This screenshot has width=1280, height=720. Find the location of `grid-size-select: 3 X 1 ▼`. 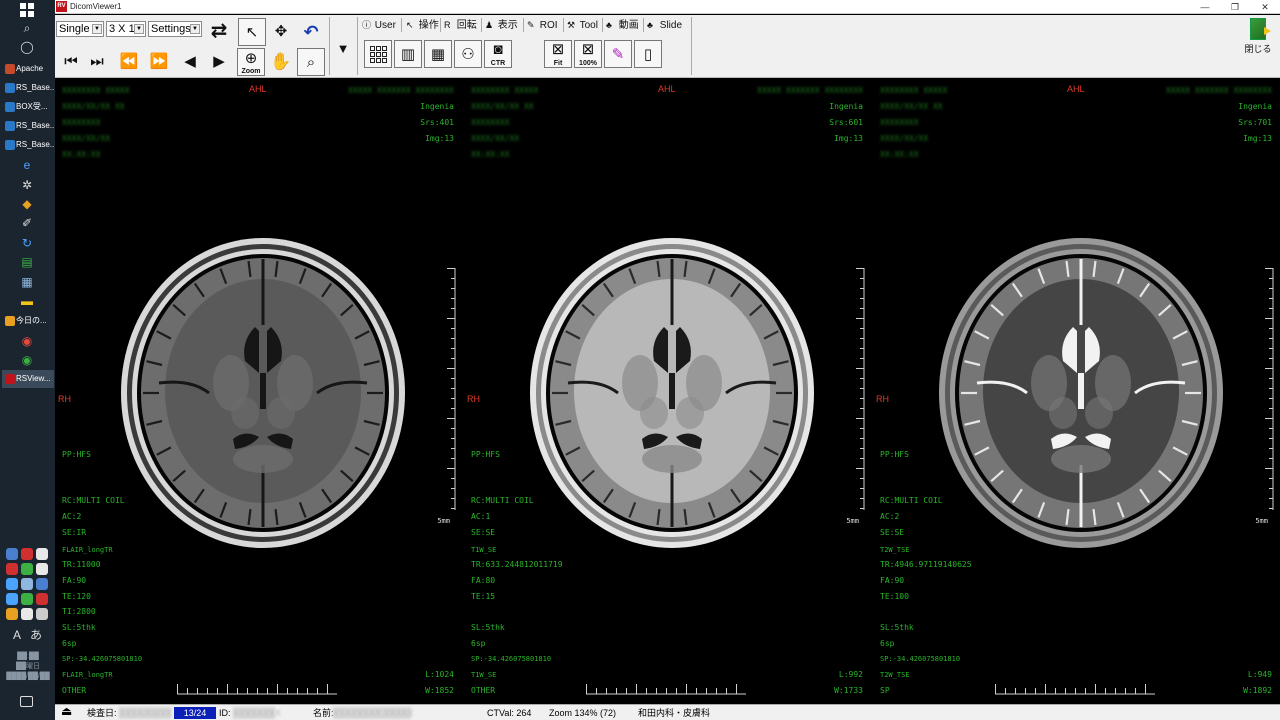

grid-size-select: 3 X 1 ▼ is located at coordinates (126, 29).